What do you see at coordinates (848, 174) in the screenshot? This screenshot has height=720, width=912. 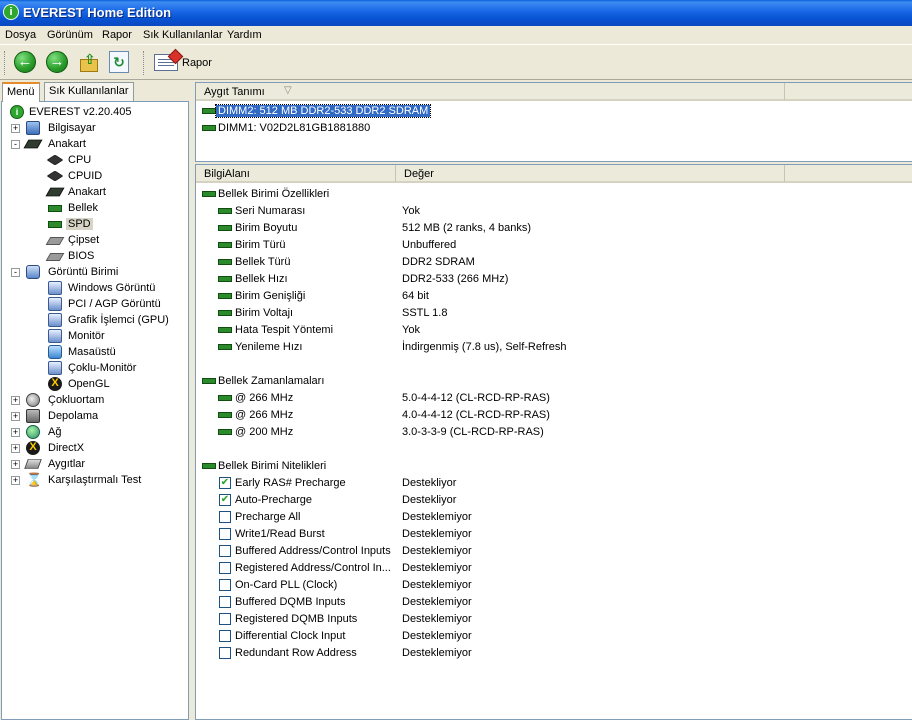 I see `details-column-filler` at bounding box center [848, 174].